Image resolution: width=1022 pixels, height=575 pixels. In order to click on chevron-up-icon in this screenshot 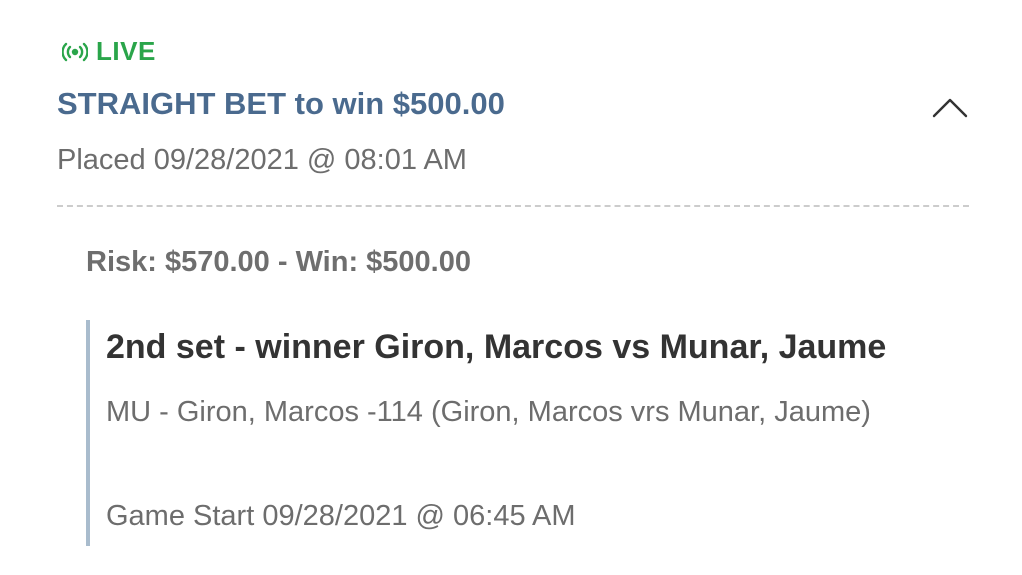, I will do `click(950, 107)`.